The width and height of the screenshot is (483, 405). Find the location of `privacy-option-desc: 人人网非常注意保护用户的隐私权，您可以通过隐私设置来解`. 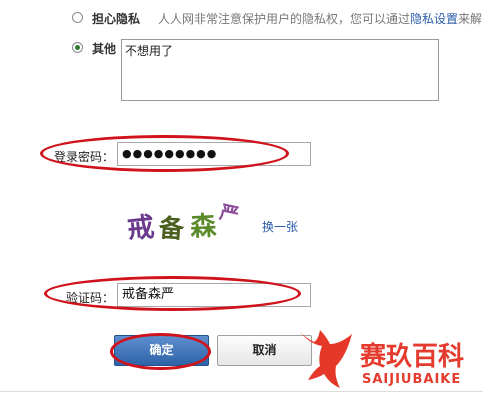

privacy-option-desc: 人人网非常注意保护用户的隐私权，您可以通过隐私设置来解 is located at coordinates (320, 18).